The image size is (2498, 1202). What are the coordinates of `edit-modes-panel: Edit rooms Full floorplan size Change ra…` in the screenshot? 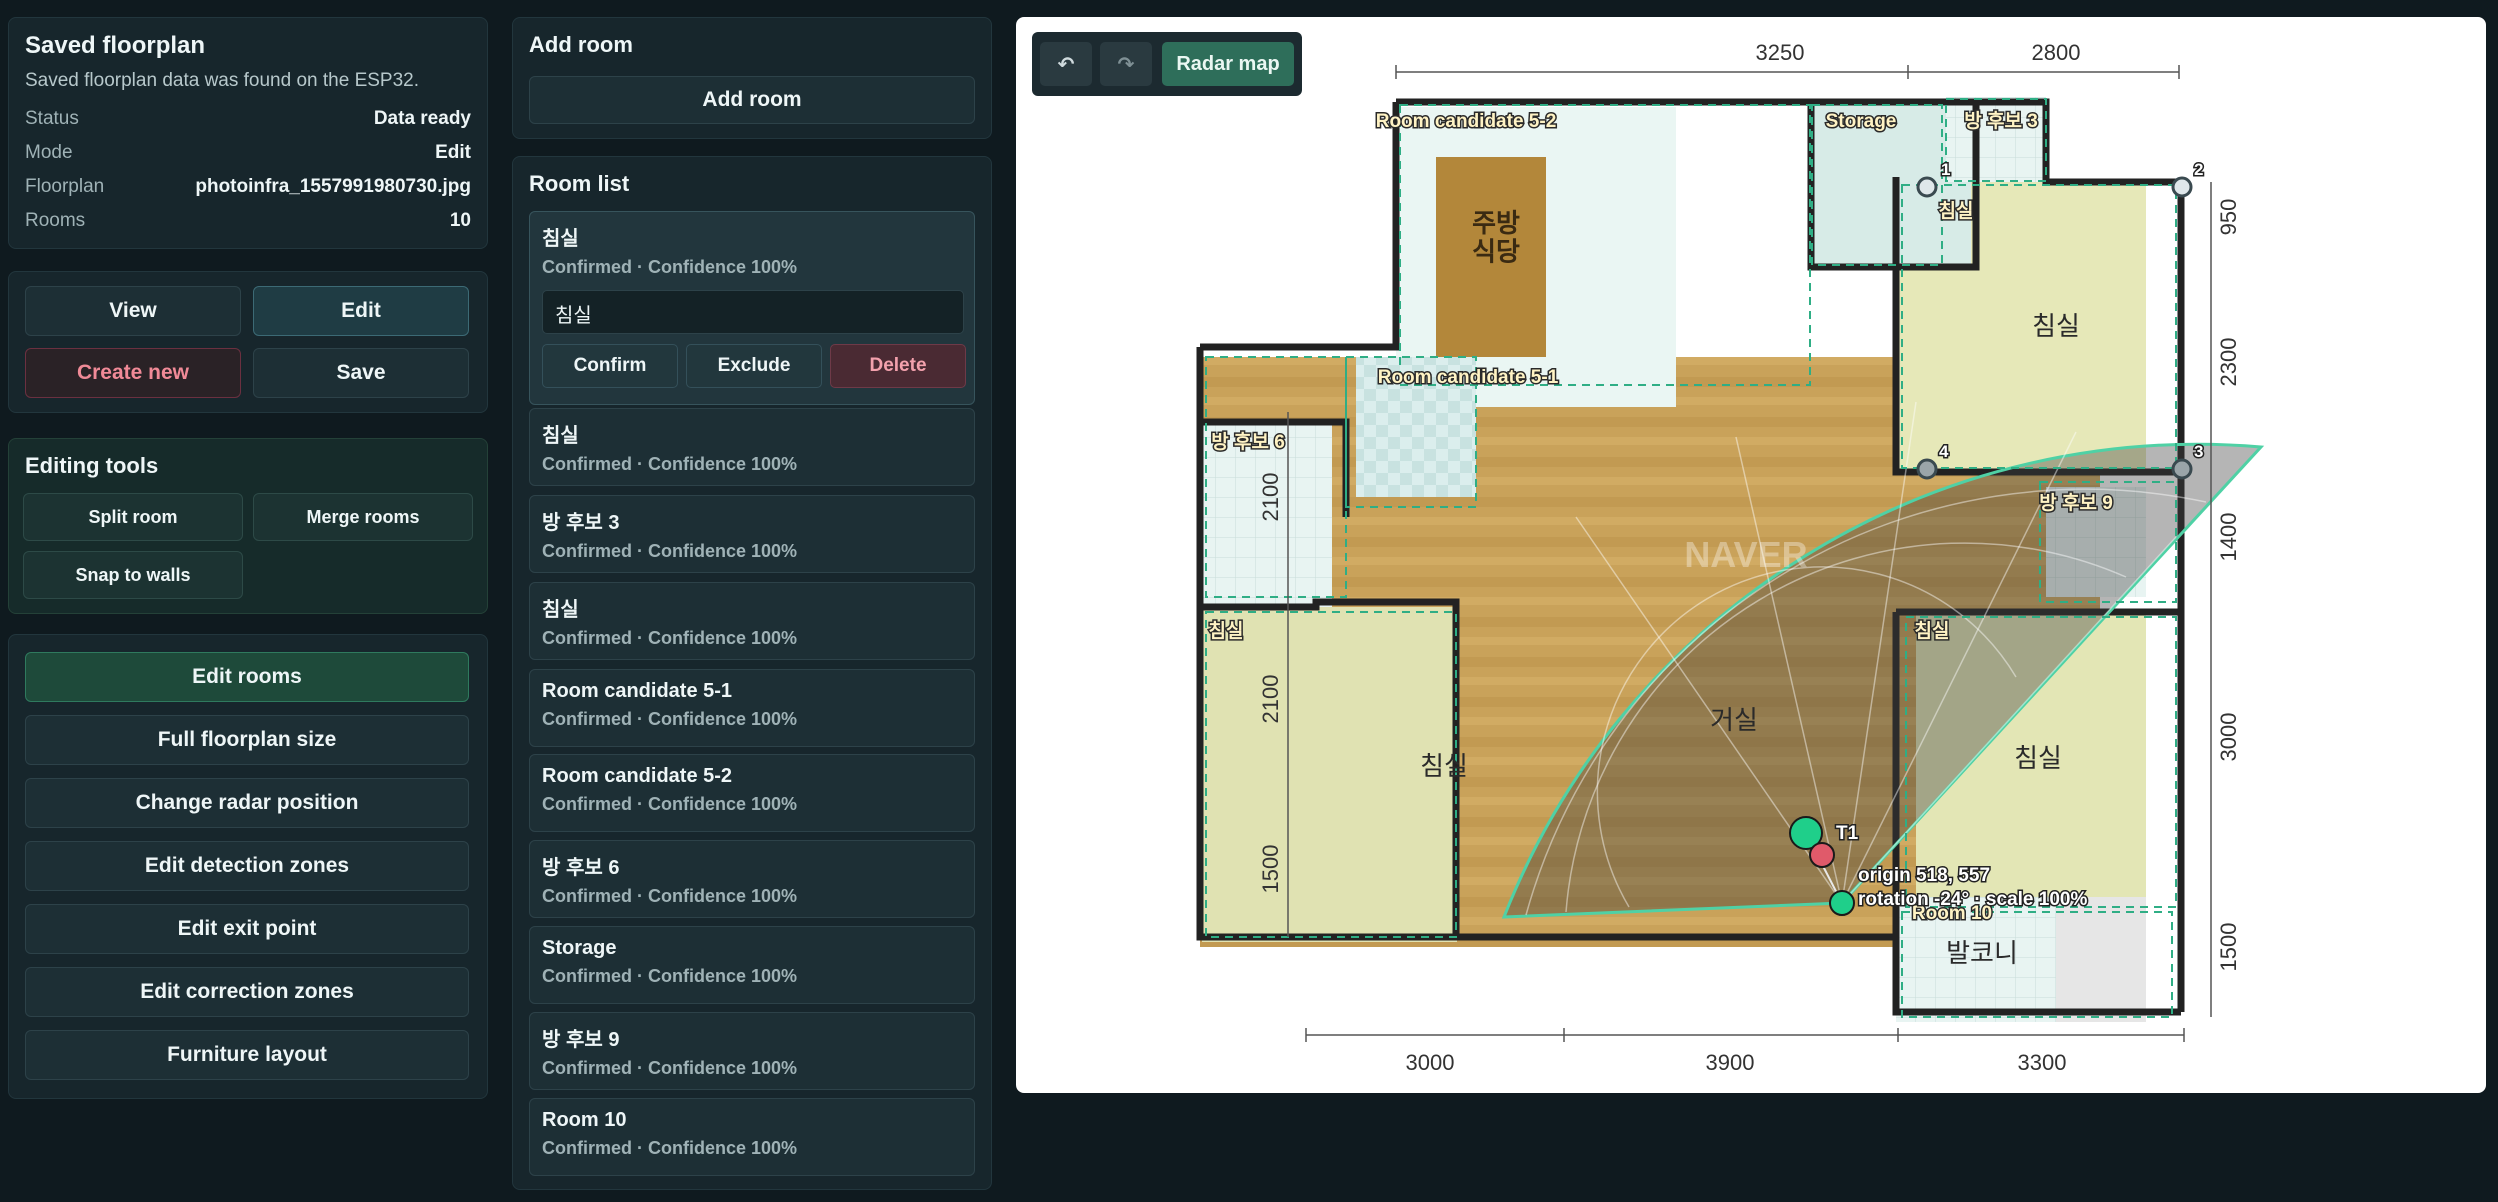 It's located at (248, 866).